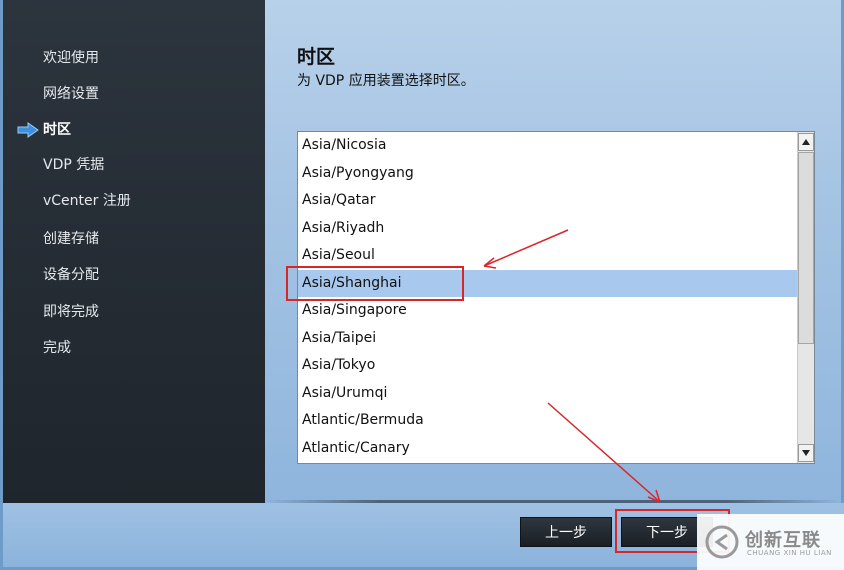  I want to click on scroll-thumb, so click(806, 248).